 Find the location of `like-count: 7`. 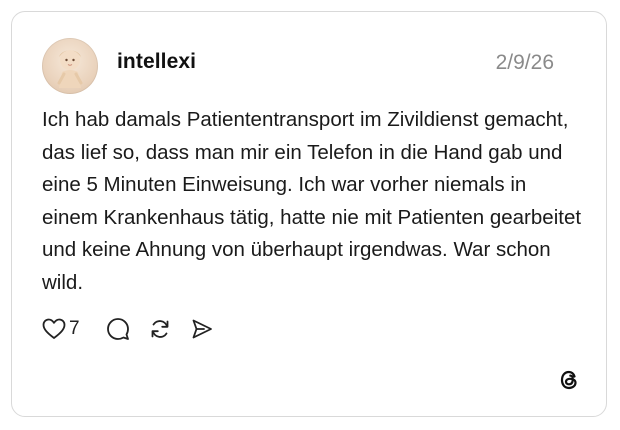

like-count: 7 is located at coordinates (74, 328).